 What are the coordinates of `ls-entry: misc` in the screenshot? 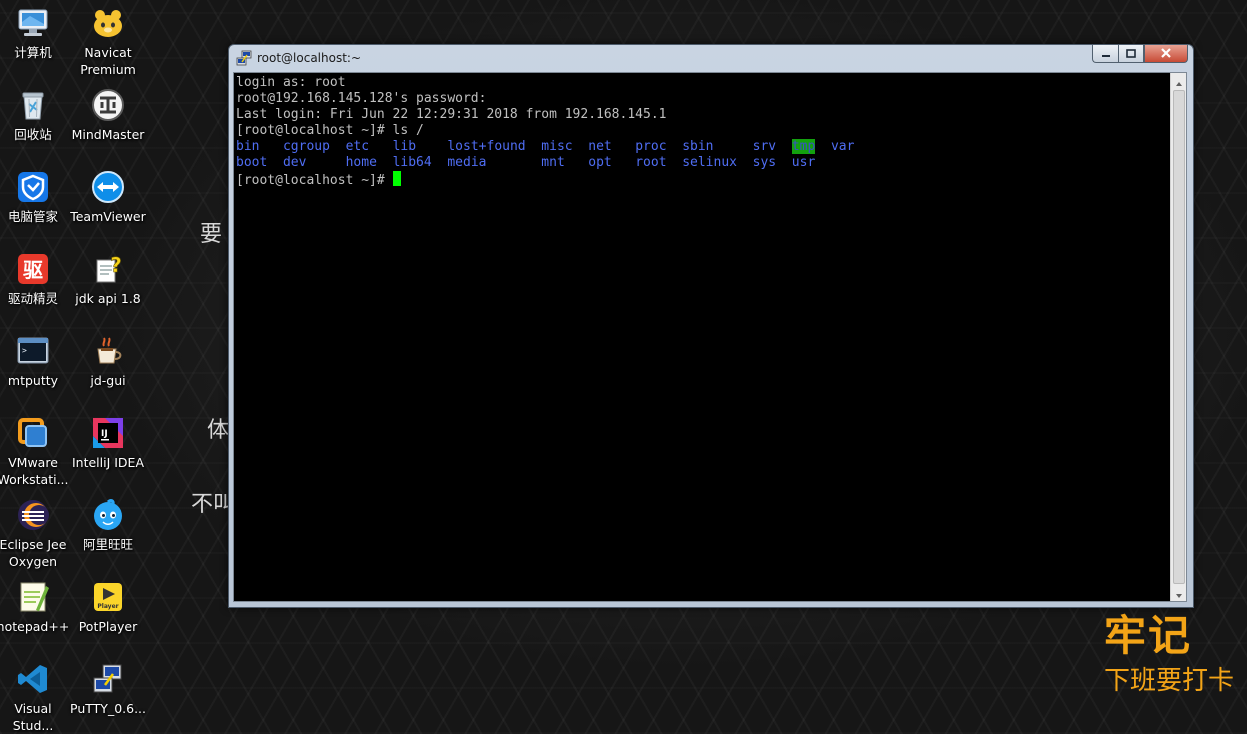 It's located at (557, 146).